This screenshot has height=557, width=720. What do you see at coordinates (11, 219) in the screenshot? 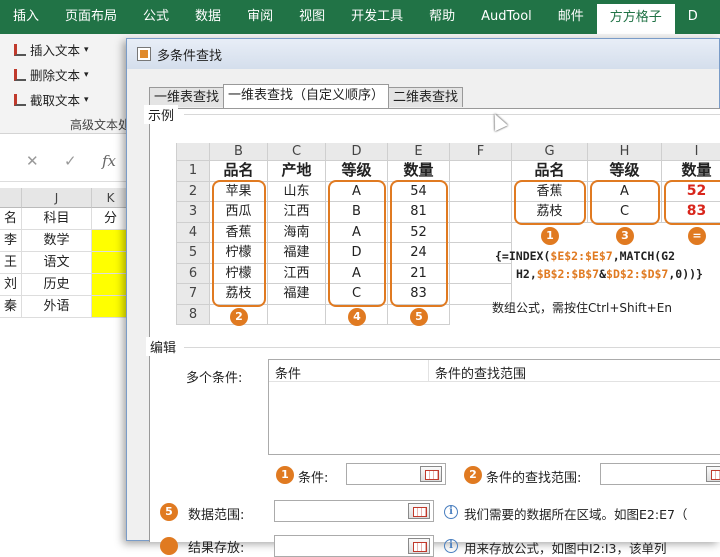
I see `sheet-cell: 名` at bounding box center [11, 219].